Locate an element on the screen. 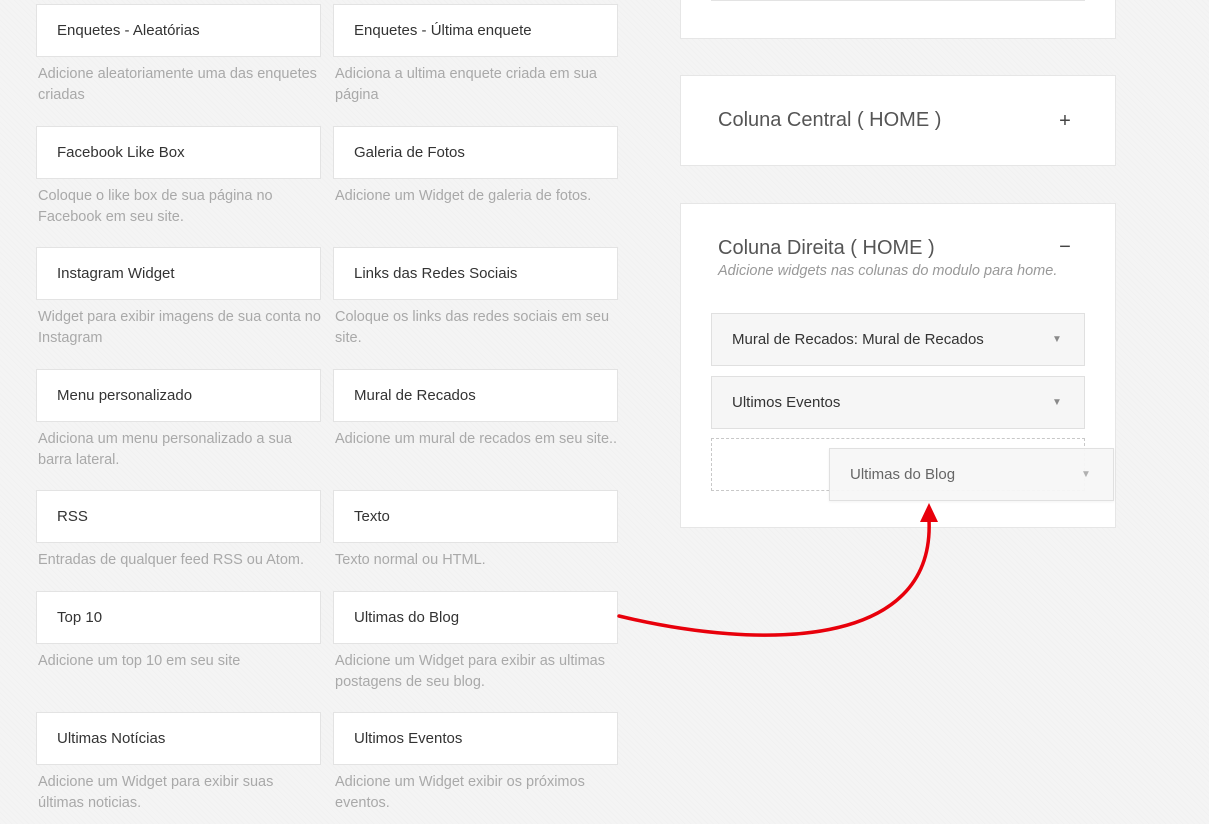 The height and width of the screenshot is (824, 1209). widget-title: Mural de Recados is located at coordinates (475, 395).